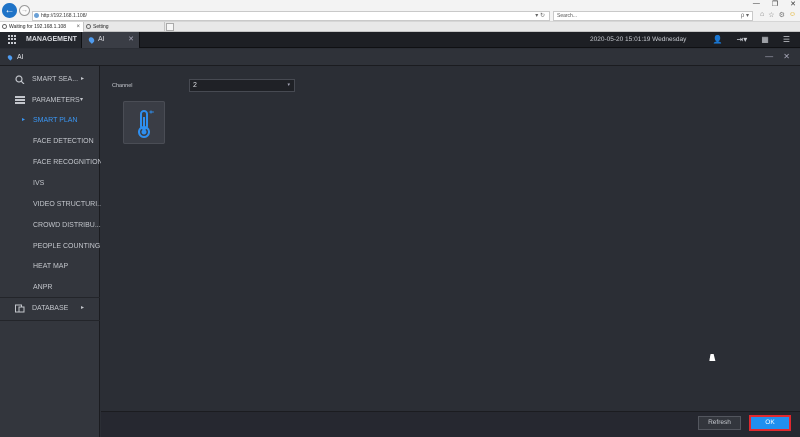 The height and width of the screenshot is (437, 800). What do you see at coordinates (20, 308) in the screenshot?
I see `database-icon` at bounding box center [20, 308].